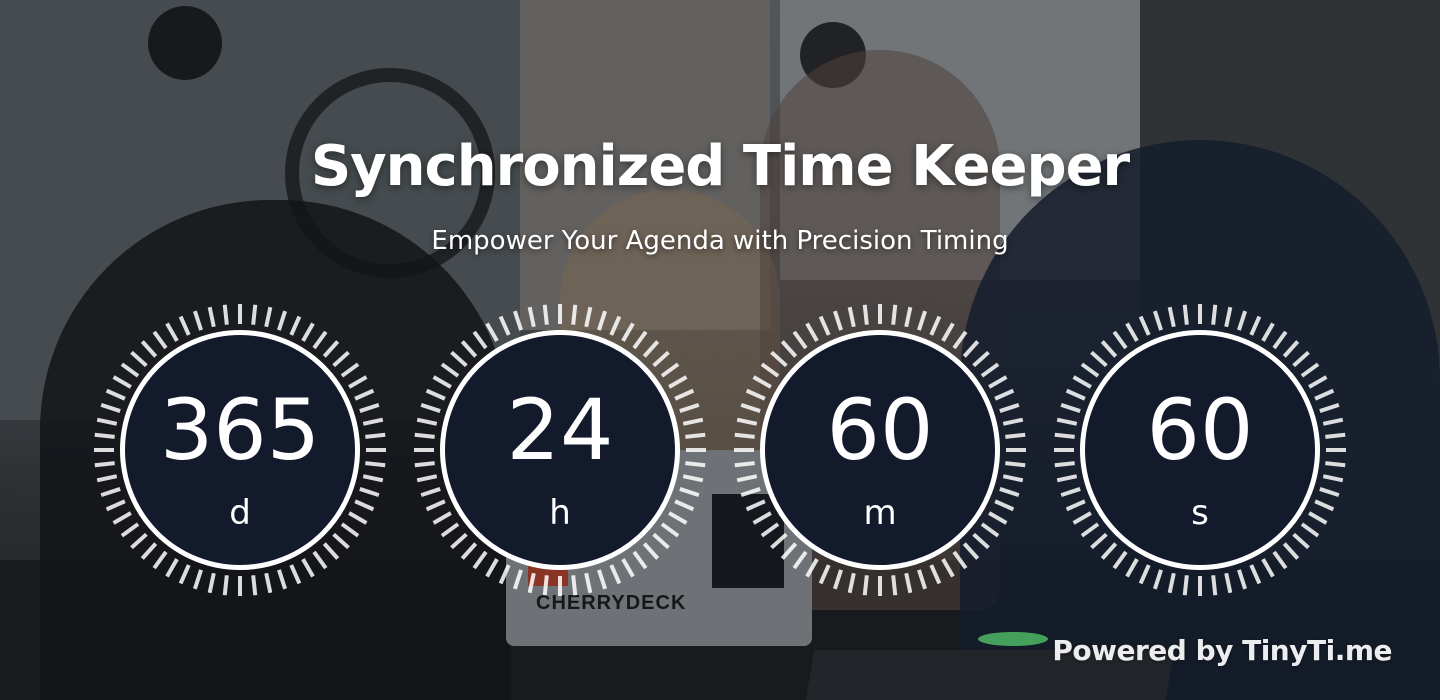  I want to click on powered-by-link: Powered by TinyTi.me, so click(1222, 650).